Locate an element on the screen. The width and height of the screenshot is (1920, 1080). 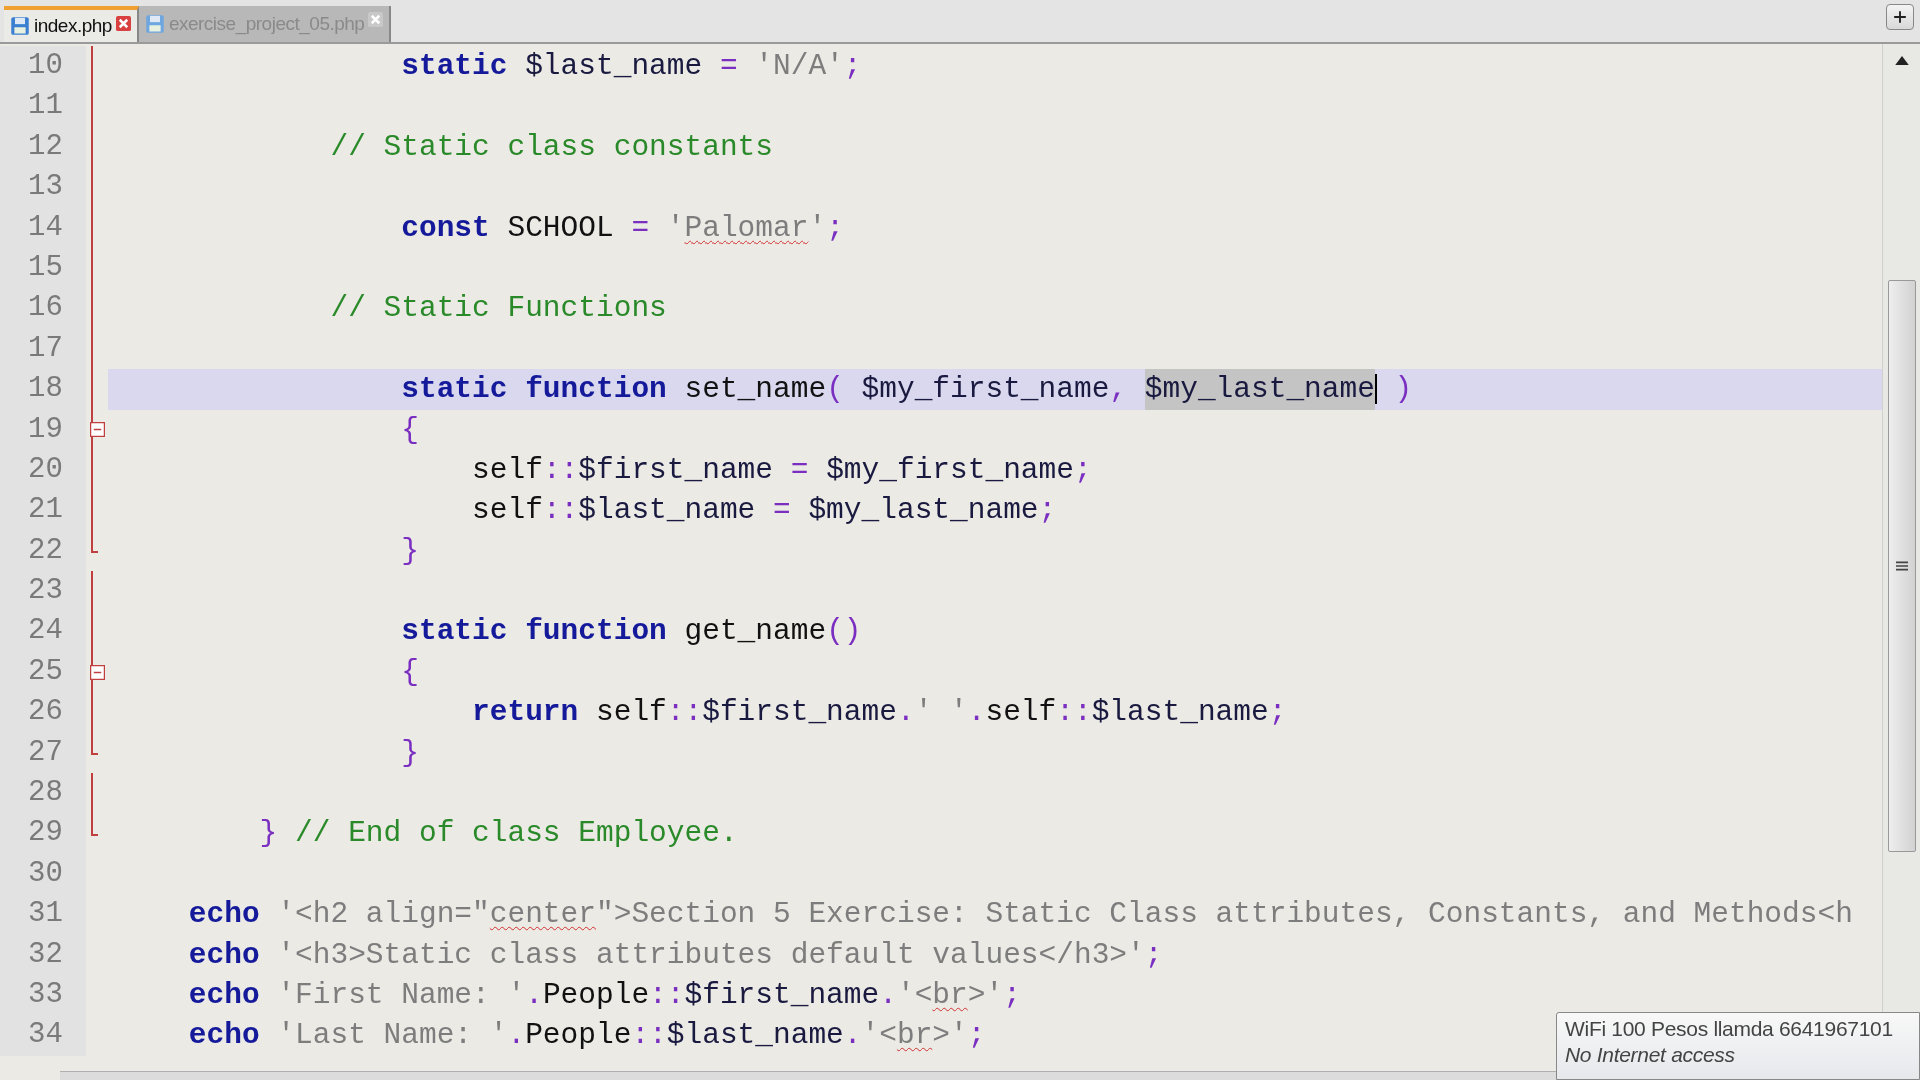
code-comment: // Static class constants is located at coordinates (551, 147).